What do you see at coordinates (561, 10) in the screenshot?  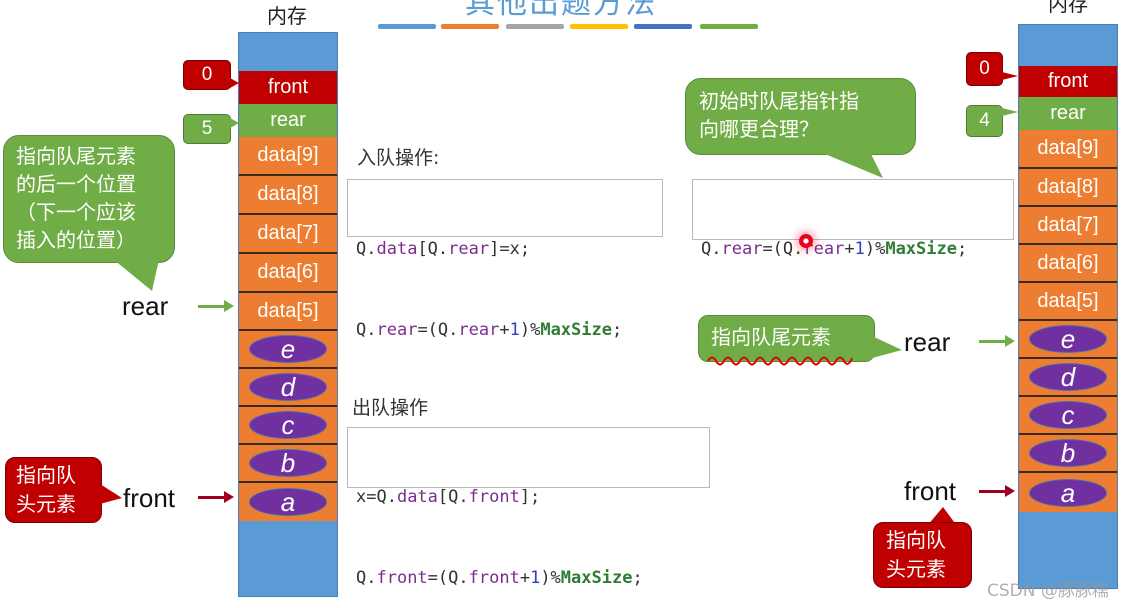 I see `slide-title: 其他出题方法` at bounding box center [561, 10].